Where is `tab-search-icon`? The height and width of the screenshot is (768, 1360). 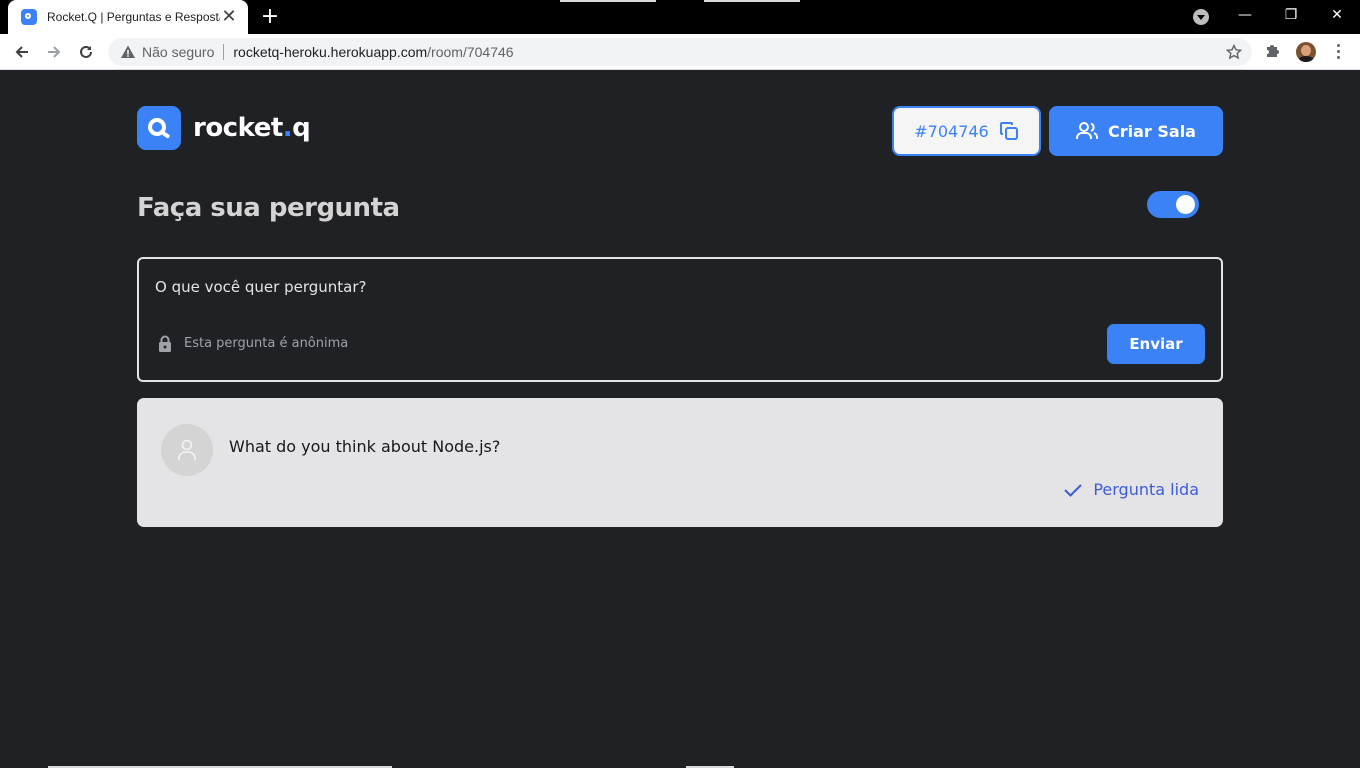
tab-search-icon is located at coordinates (1201, 17).